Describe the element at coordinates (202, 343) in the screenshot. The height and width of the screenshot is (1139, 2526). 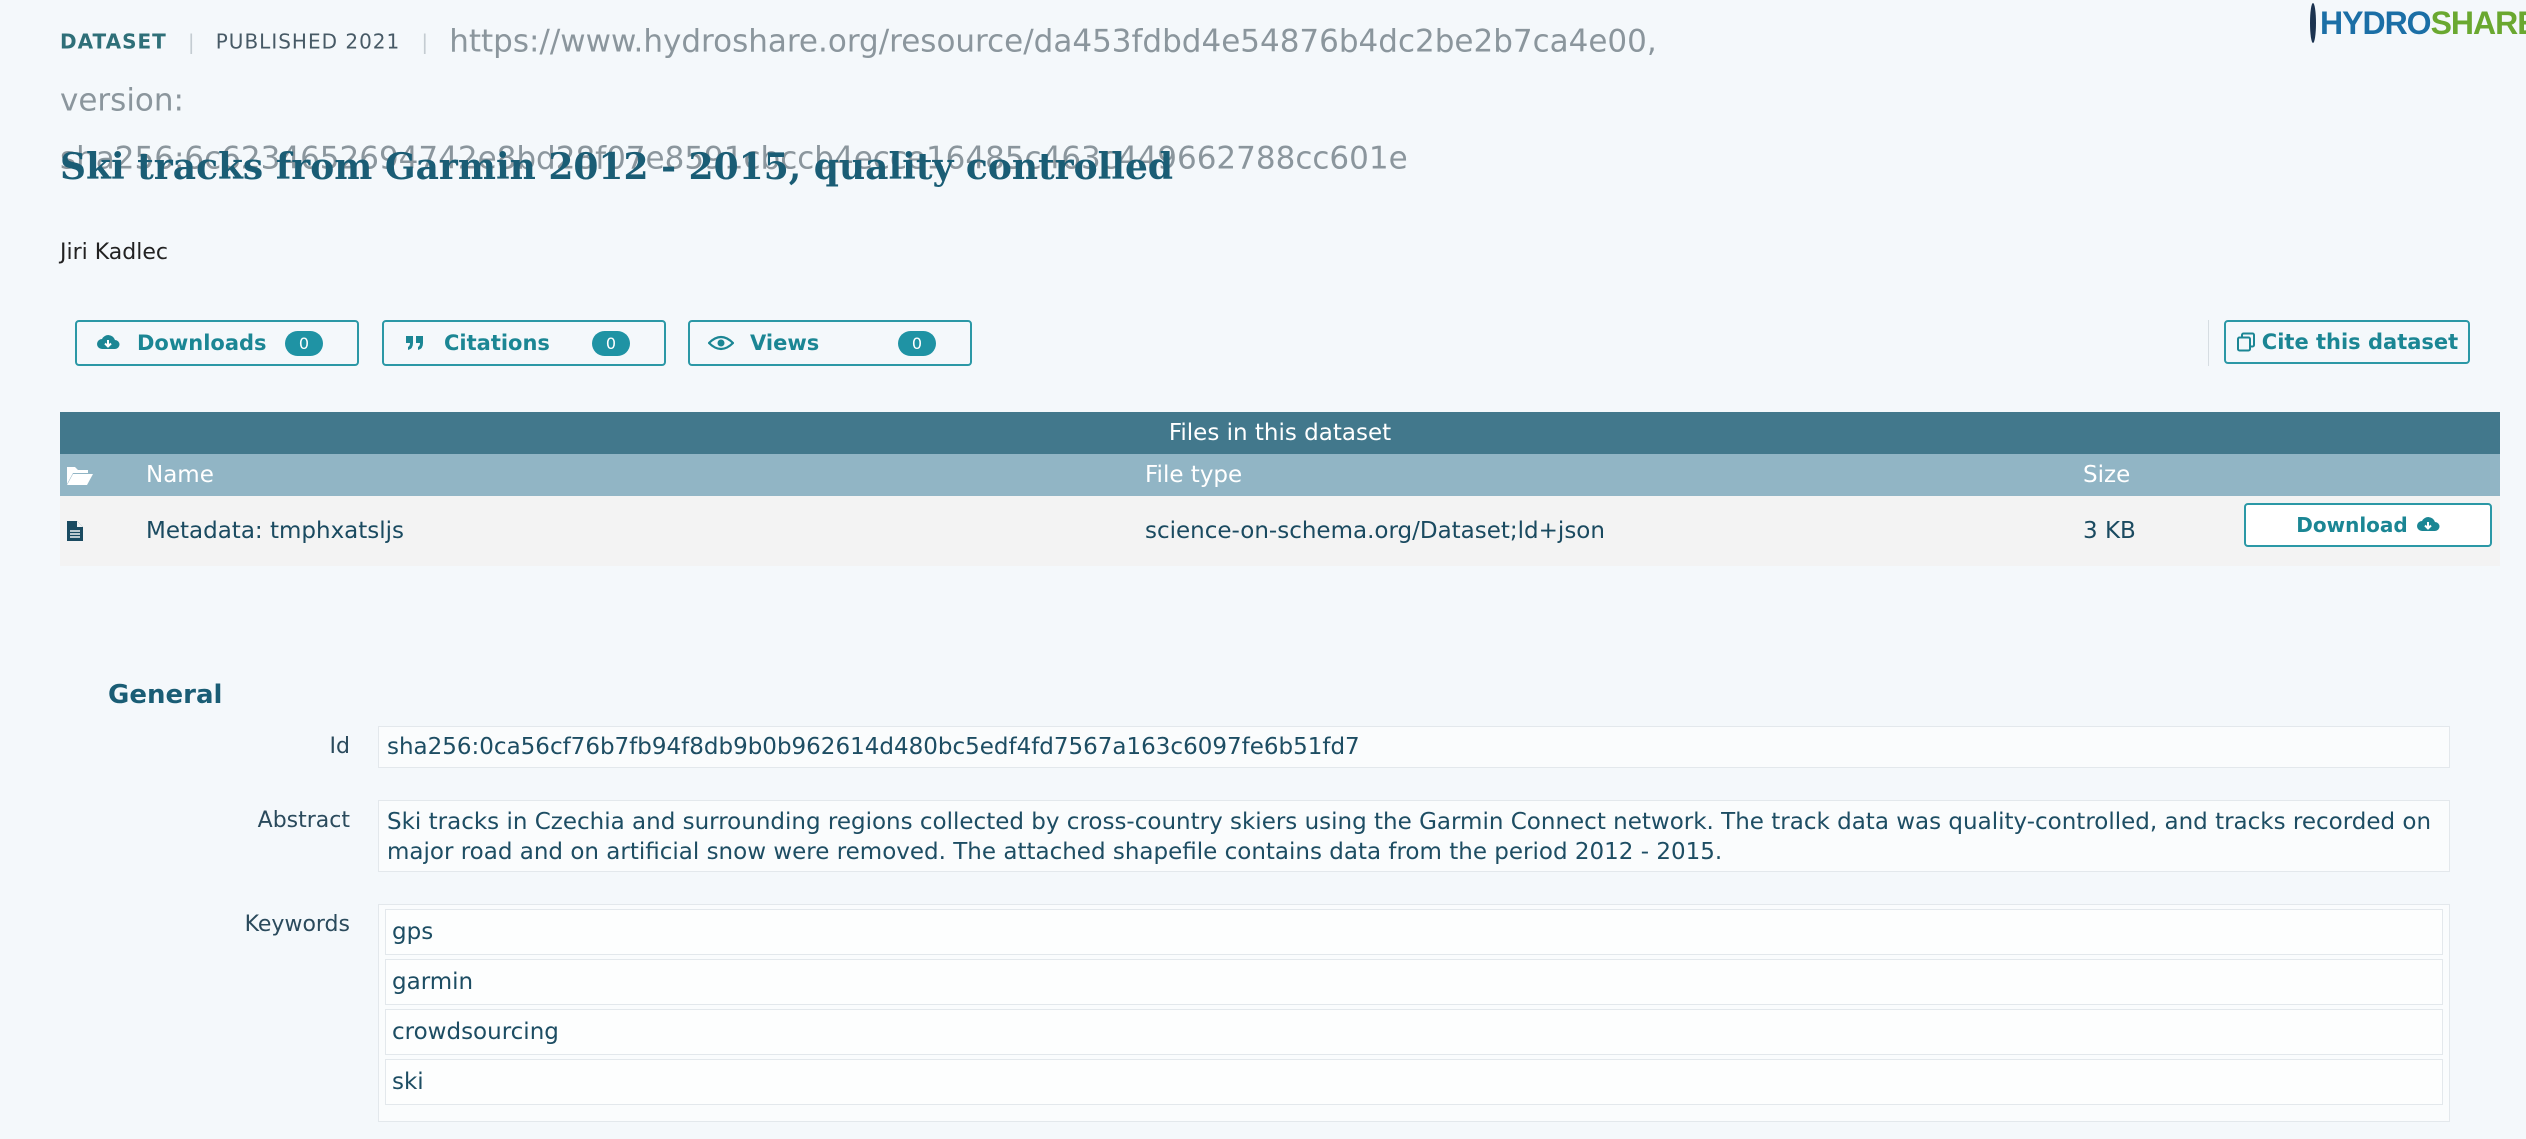
I see `downloads-label: Downloads` at that location.